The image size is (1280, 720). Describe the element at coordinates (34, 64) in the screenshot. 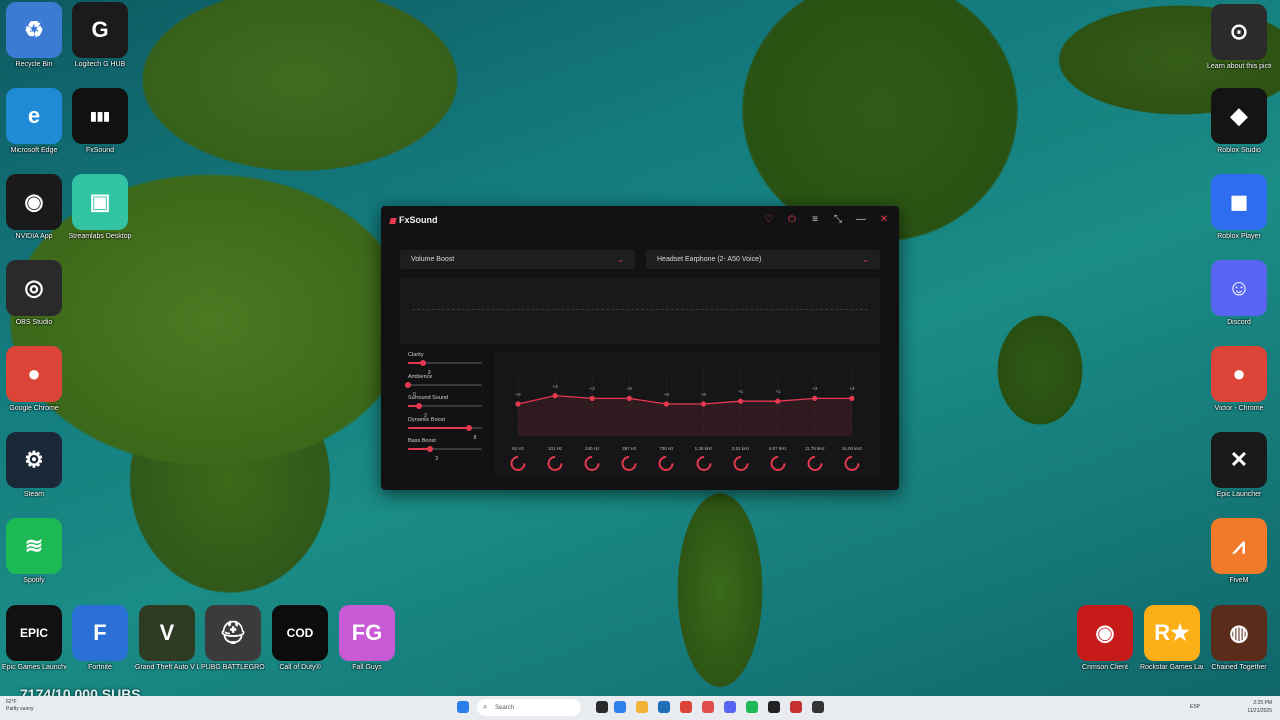

I see `shortcut-label: Recycle Bin` at that location.